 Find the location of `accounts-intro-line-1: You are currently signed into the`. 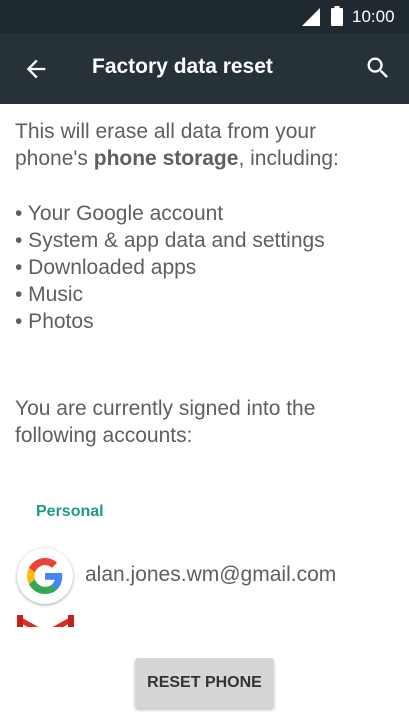

accounts-intro-line-1: You are currently signed into the is located at coordinates (165, 408).